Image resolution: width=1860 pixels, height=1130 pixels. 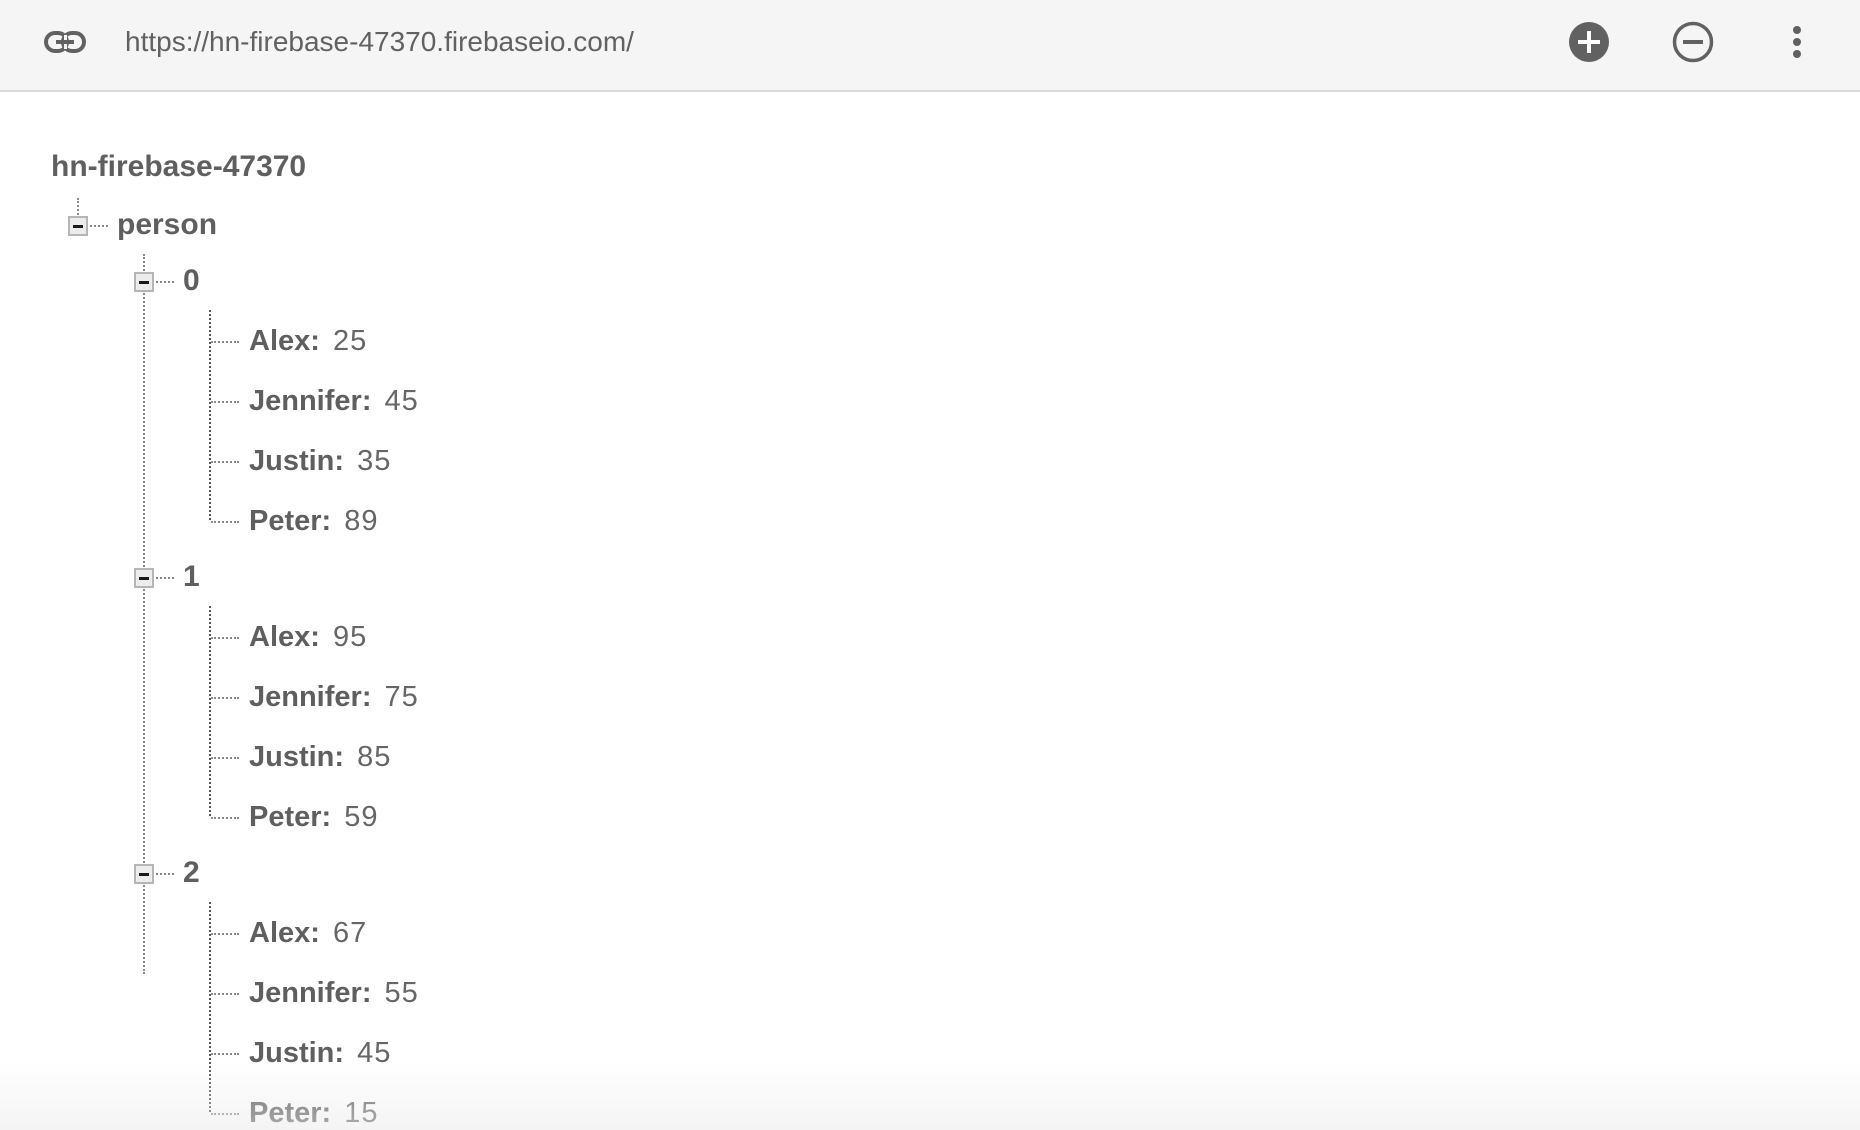 I want to click on add-button, so click(x=1589, y=42).